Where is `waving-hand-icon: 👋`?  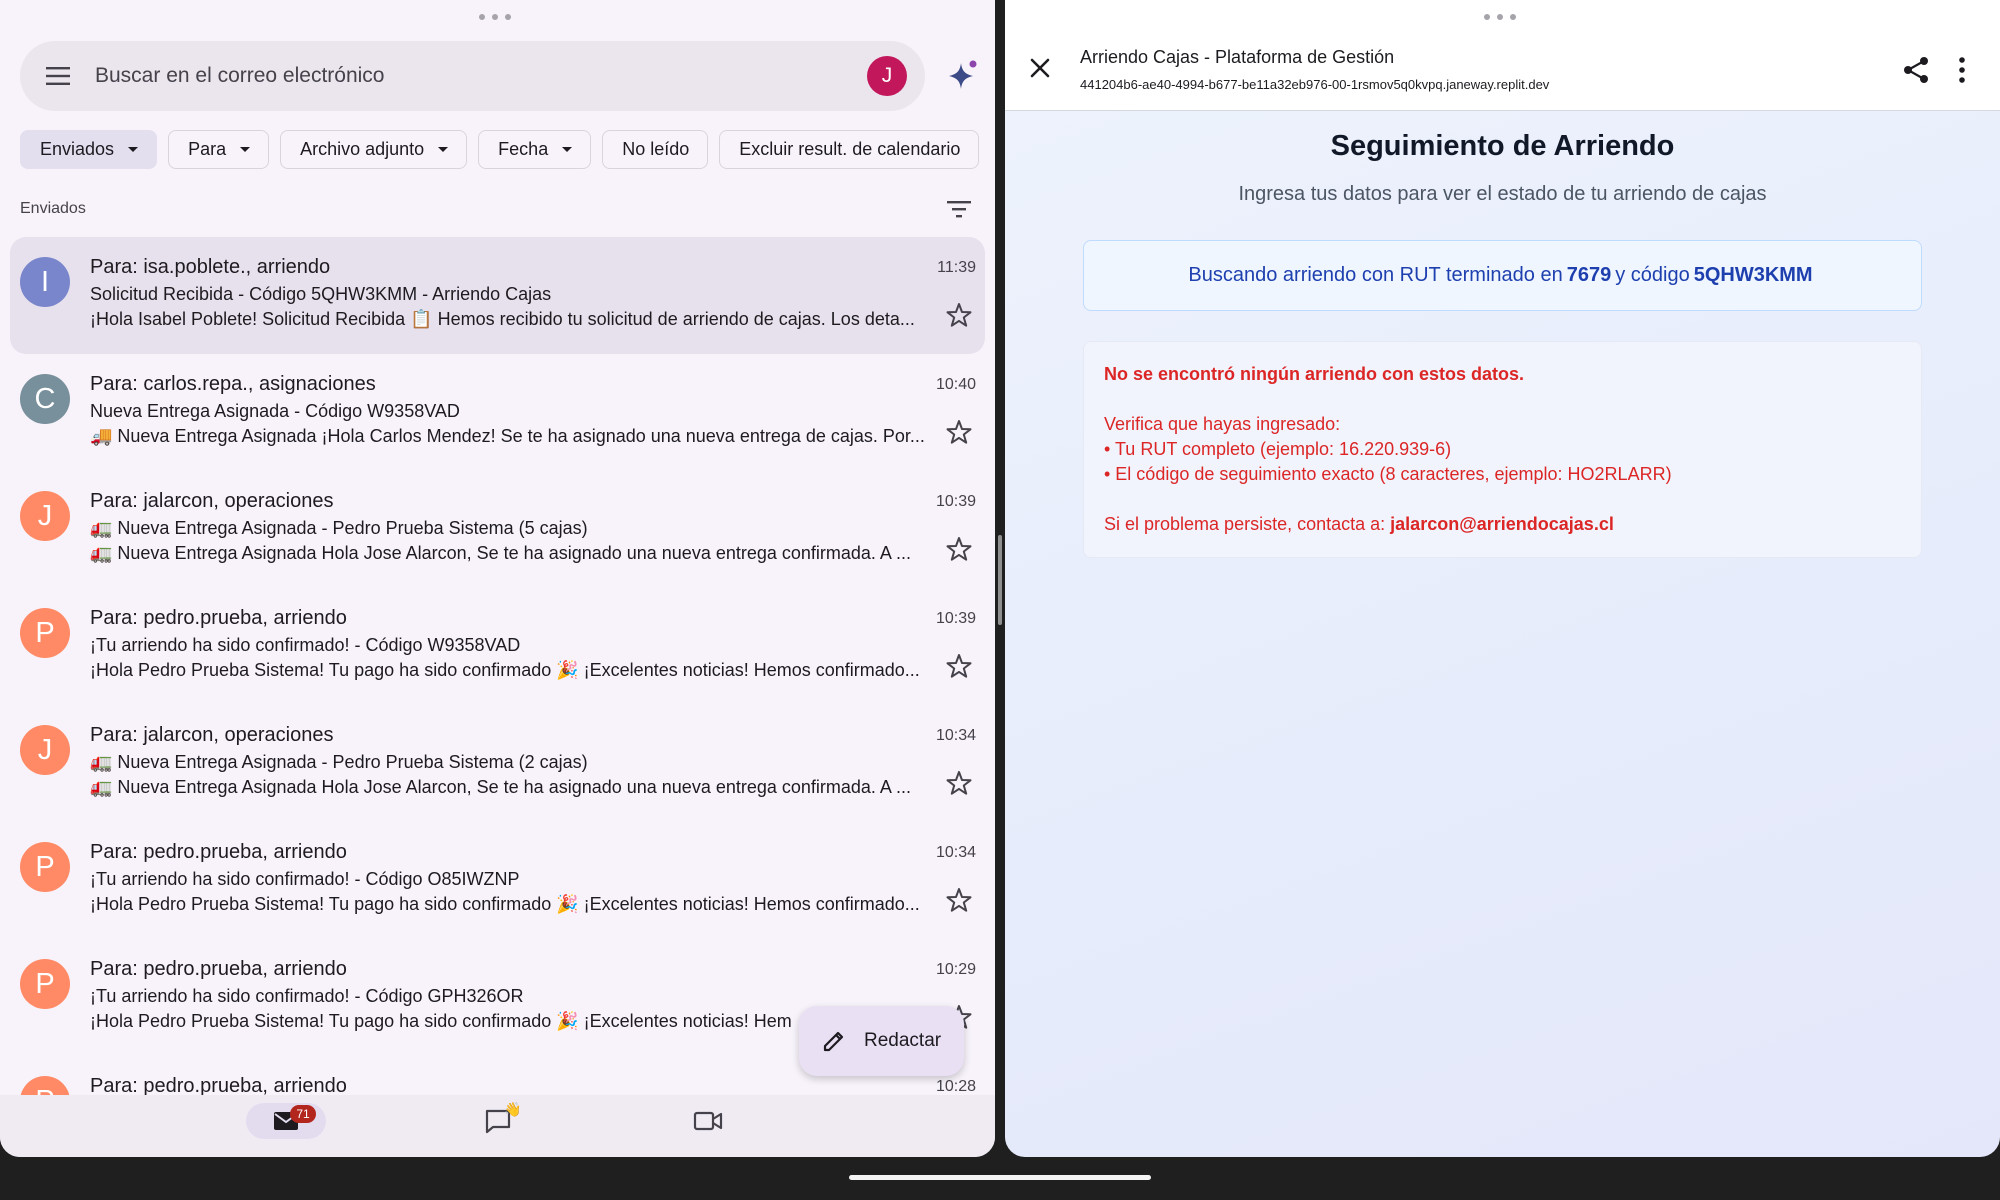 waving-hand-icon: 👋 is located at coordinates (513, 1109).